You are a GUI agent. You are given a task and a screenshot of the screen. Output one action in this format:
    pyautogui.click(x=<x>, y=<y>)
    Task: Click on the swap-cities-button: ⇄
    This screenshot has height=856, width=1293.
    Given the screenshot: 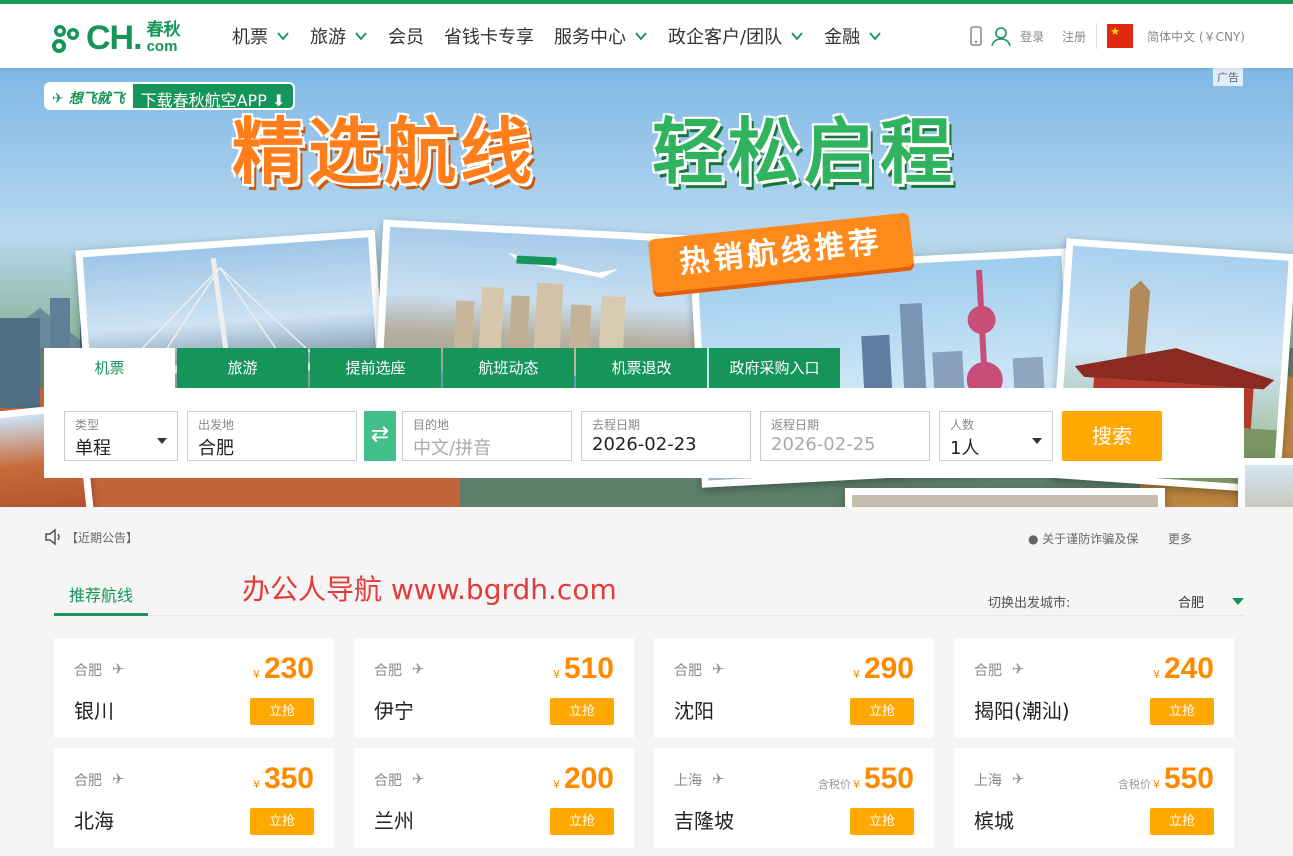 What is the action you would take?
    pyautogui.click(x=380, y=436)
    